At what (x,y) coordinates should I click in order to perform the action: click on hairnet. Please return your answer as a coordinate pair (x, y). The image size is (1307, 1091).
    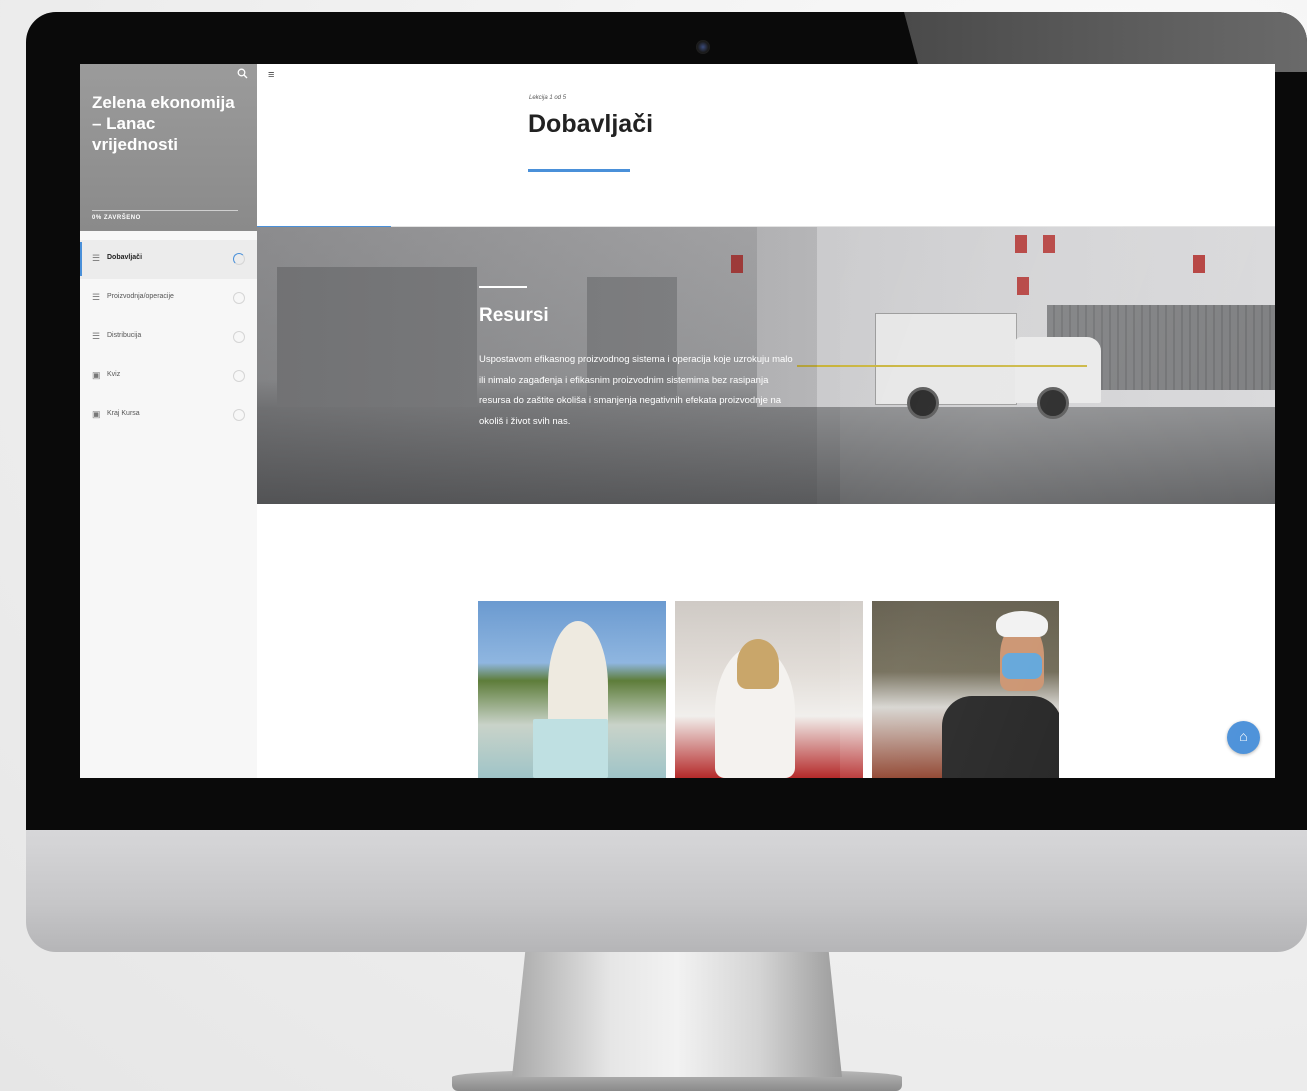
    Looking at the image, I should click on (1022, 624).